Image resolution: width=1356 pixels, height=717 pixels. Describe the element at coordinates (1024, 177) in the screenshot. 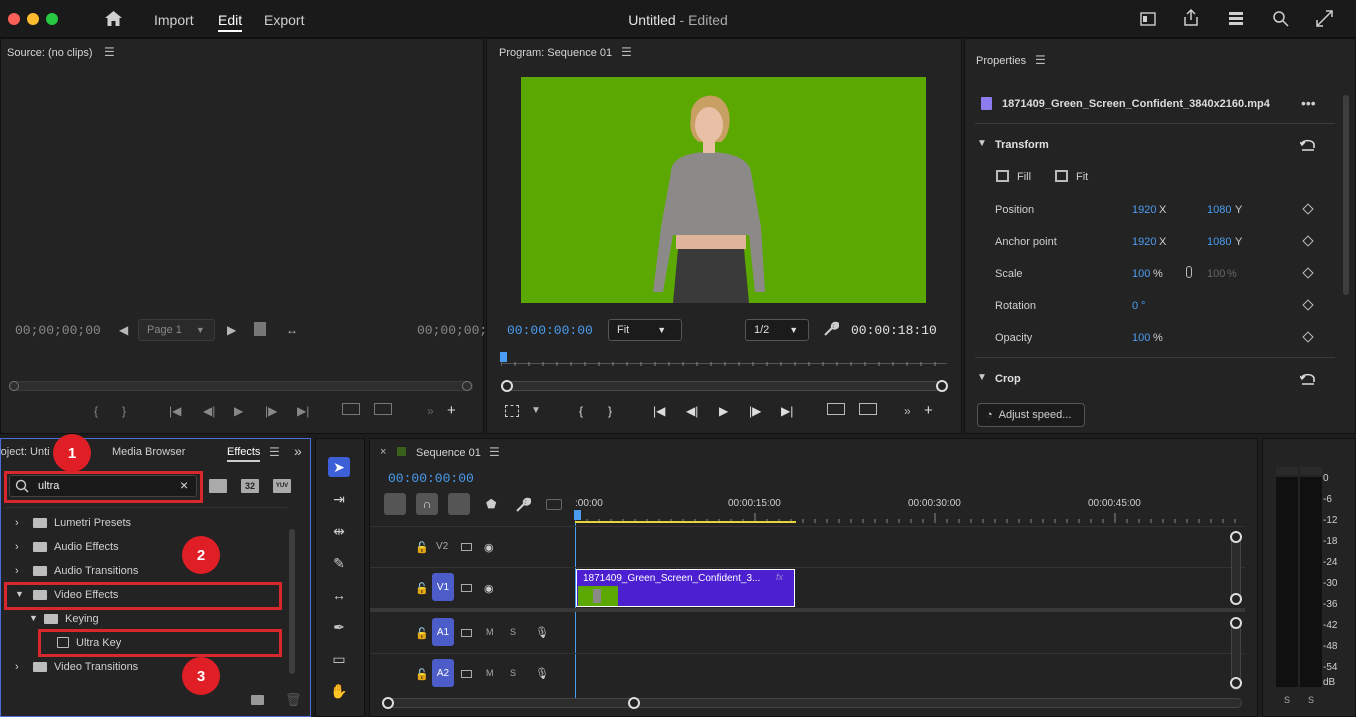

I see `fill-label: Fill` at that location.